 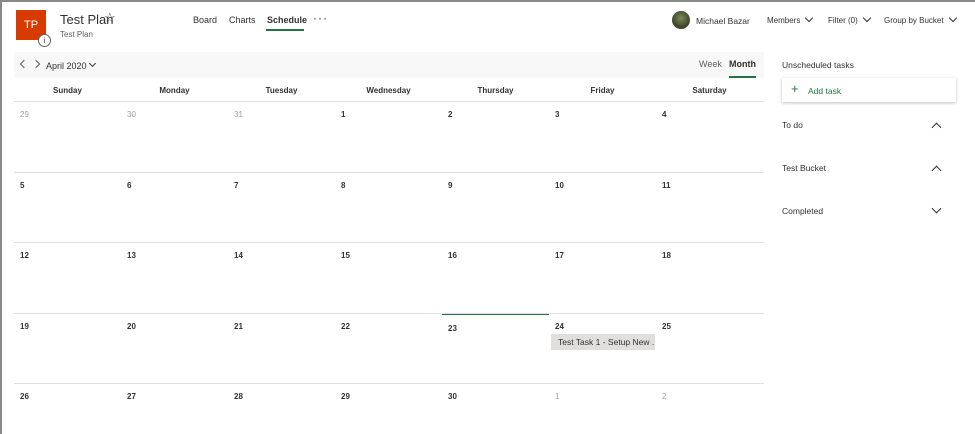 I want to click on day-number: 20, so click(x=131, y=326).